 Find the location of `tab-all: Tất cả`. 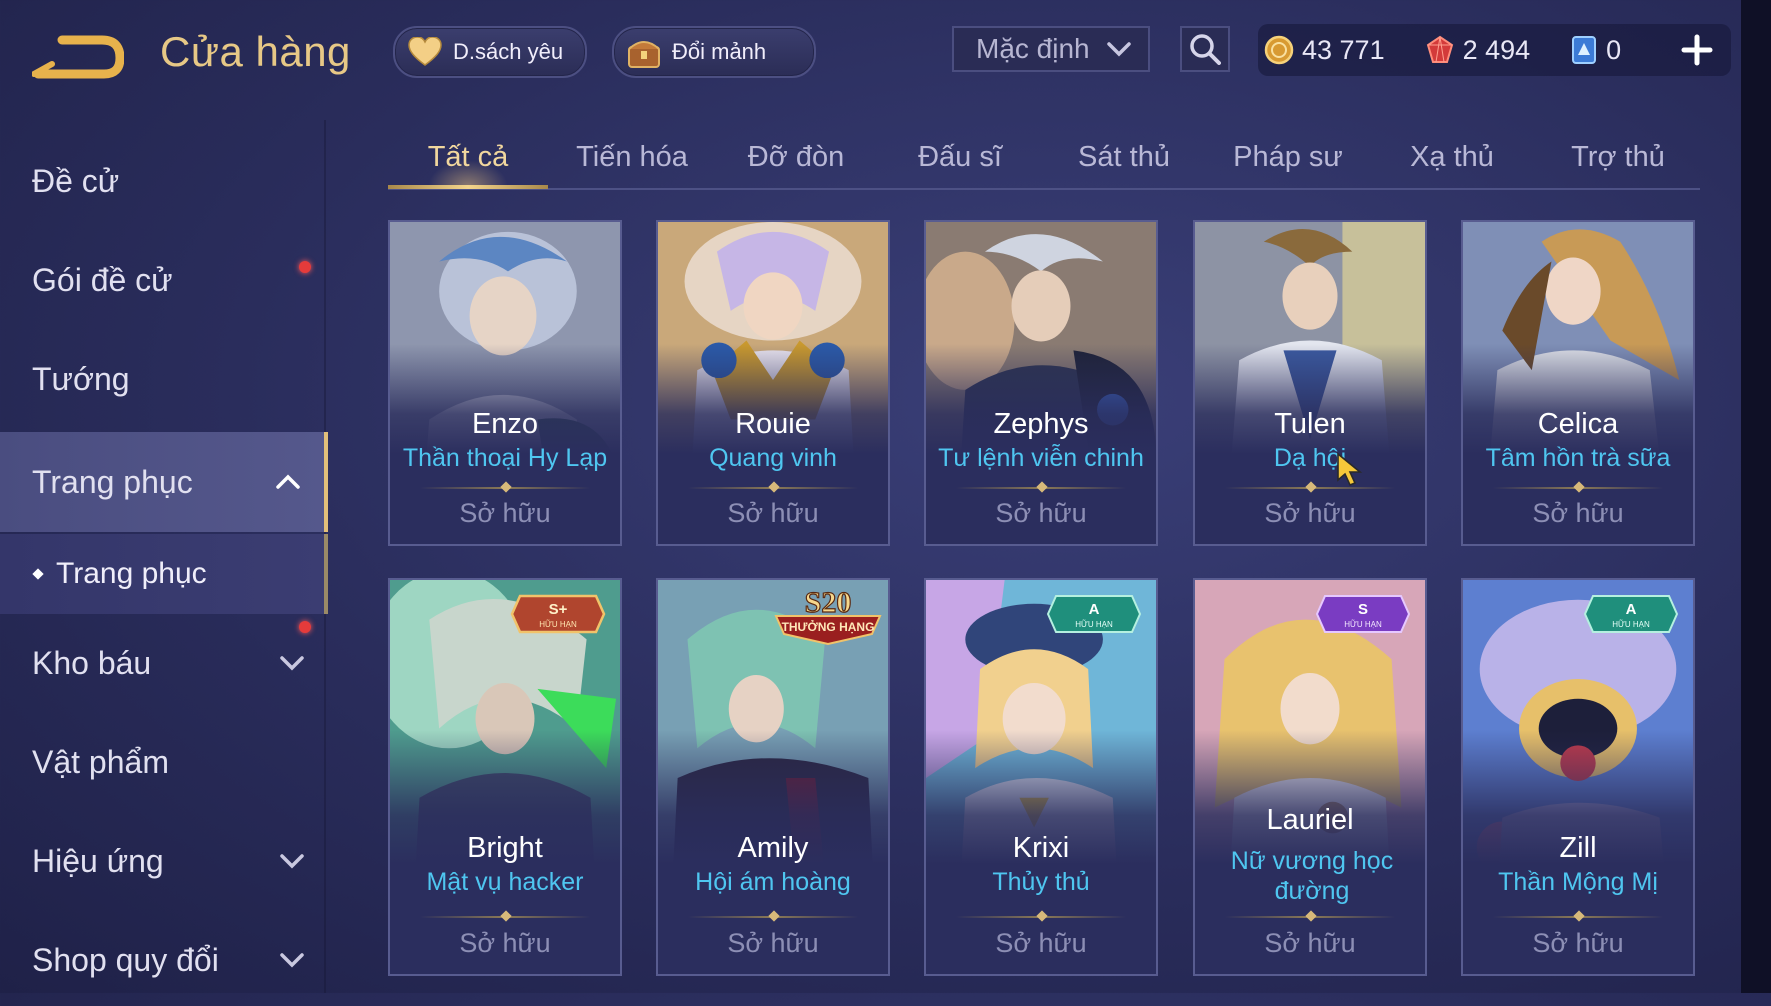

tab-all: Tất cả is located at coordinates (468, 158).